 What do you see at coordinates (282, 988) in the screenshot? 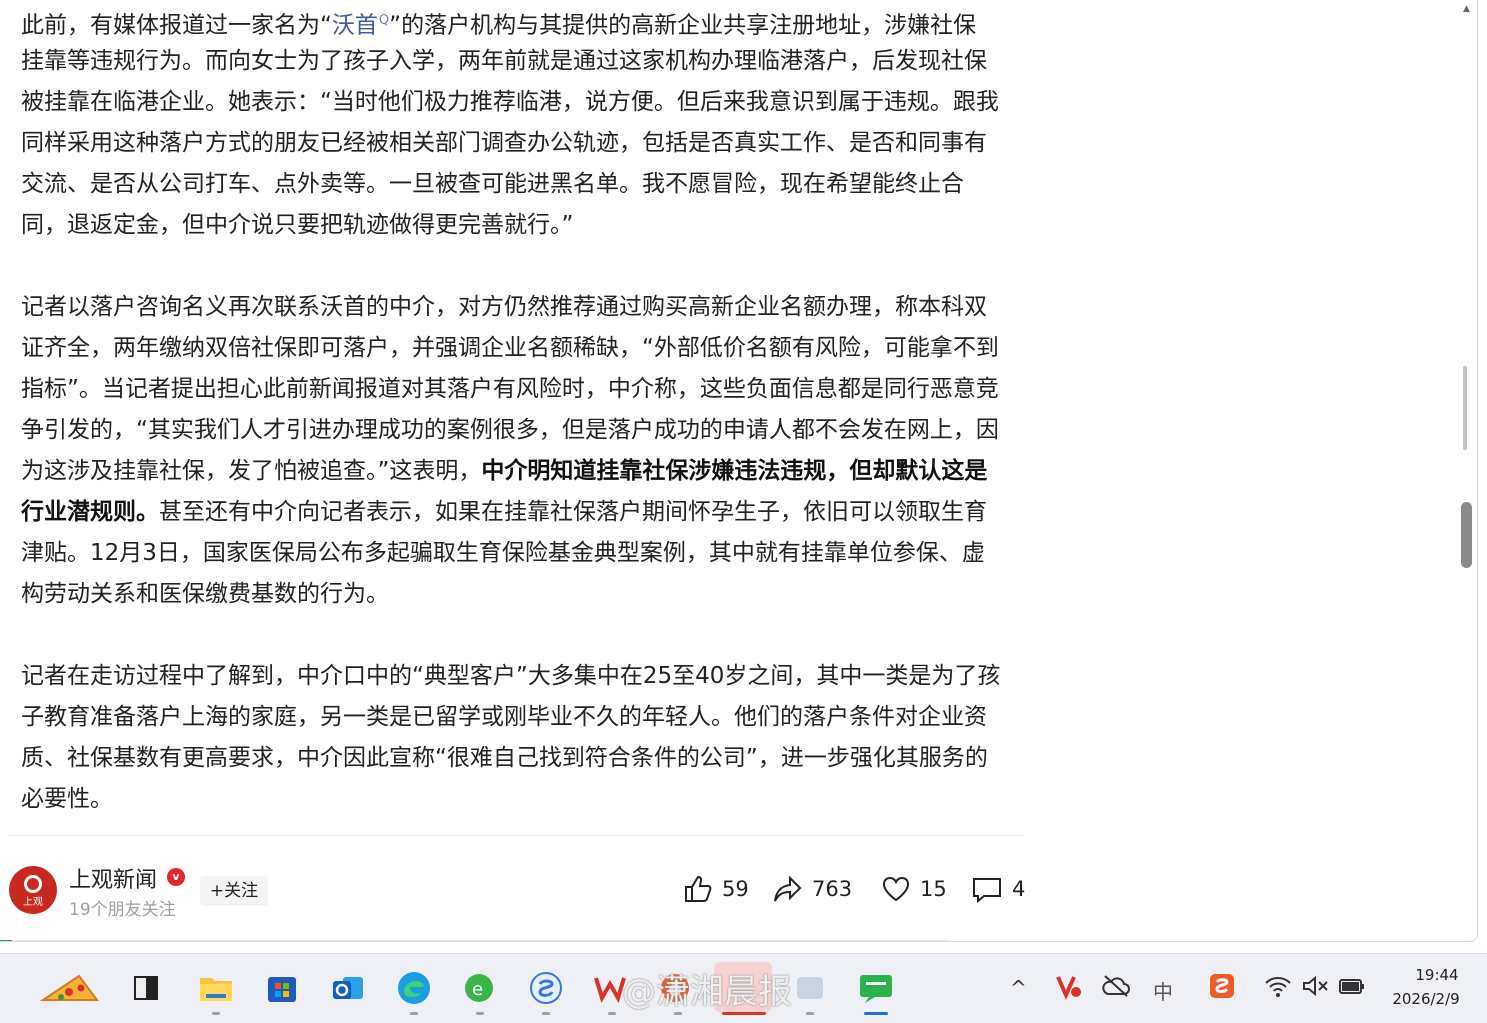
I see `microsoft-store-icon` at bounding box center [282, 988].